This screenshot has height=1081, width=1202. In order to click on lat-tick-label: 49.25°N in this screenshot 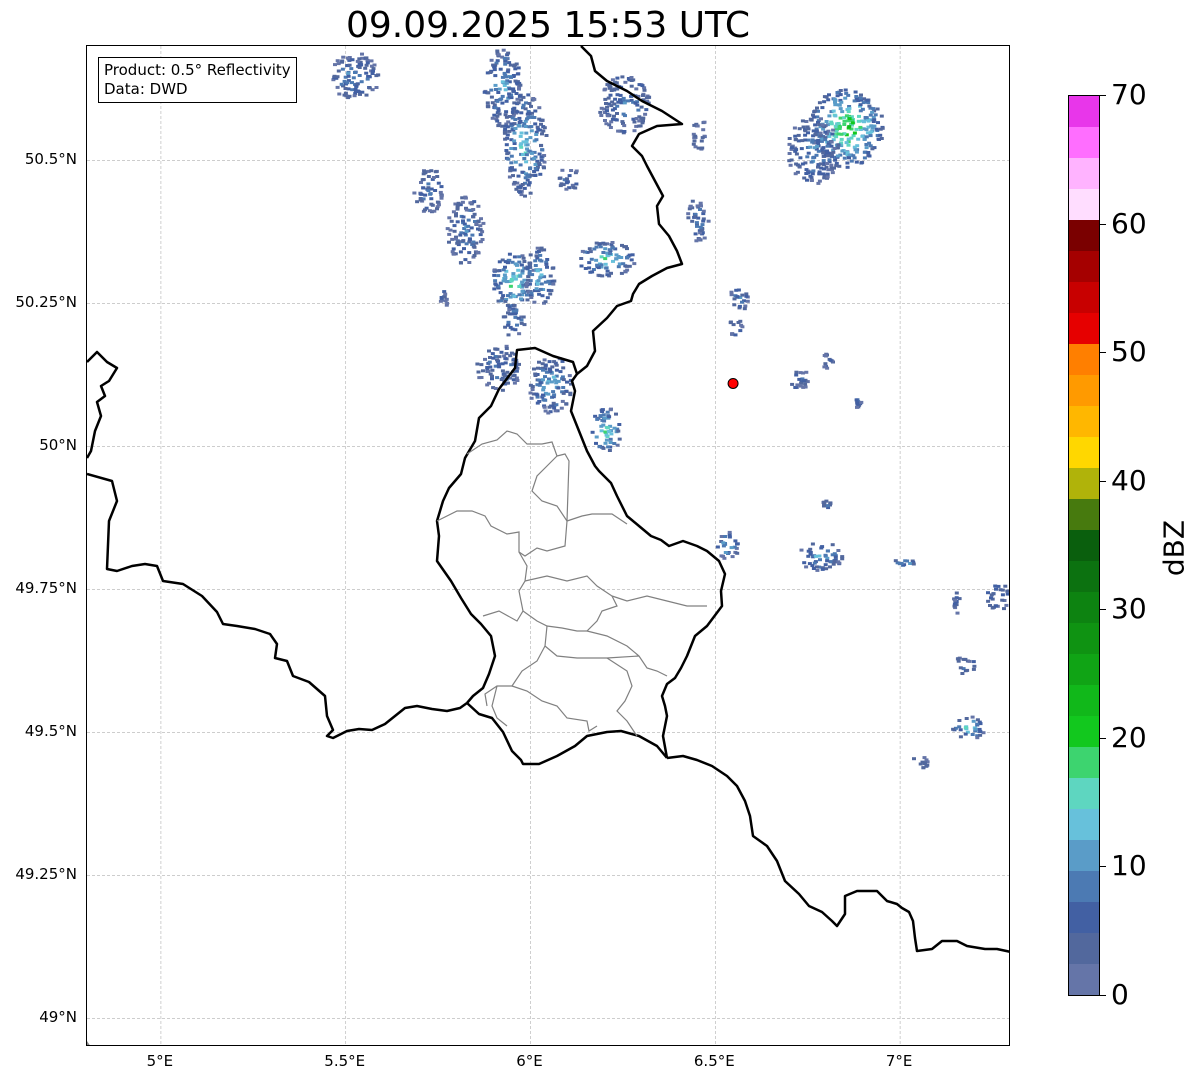, I will do `click(46, 874)`.